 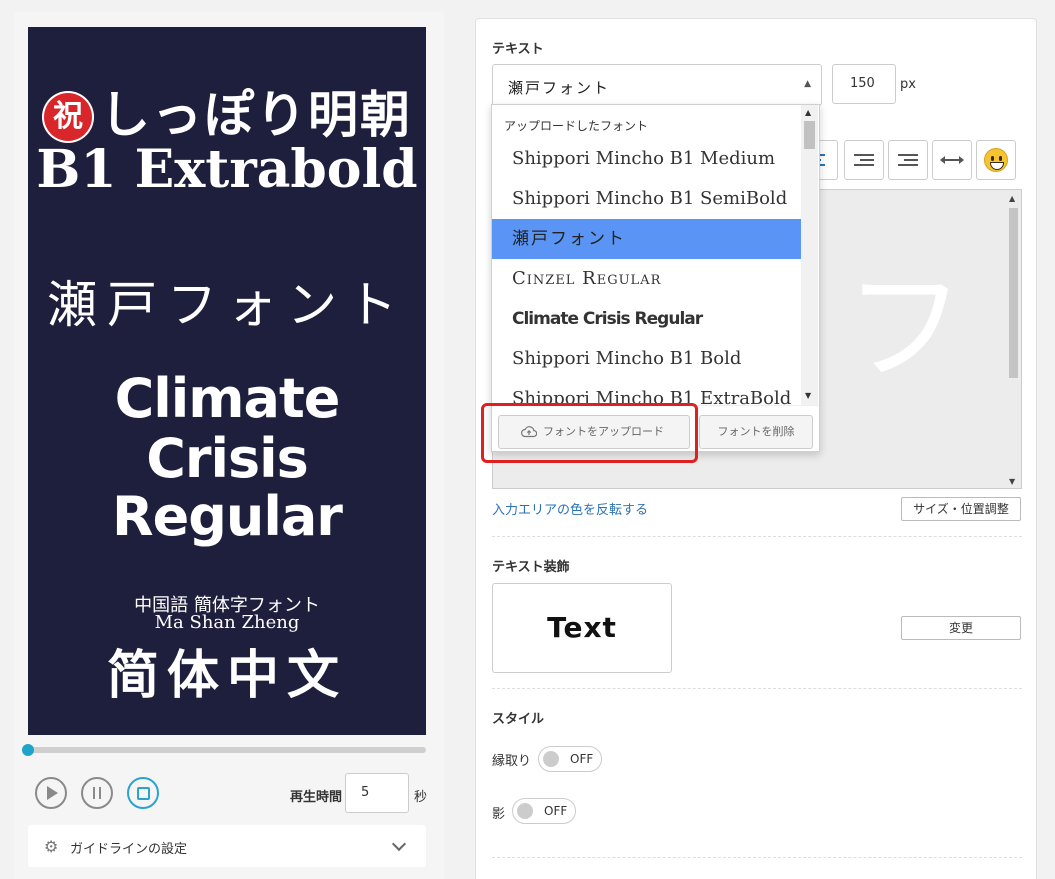 I want to click on align-right-icon, so click(x=864, y=160).